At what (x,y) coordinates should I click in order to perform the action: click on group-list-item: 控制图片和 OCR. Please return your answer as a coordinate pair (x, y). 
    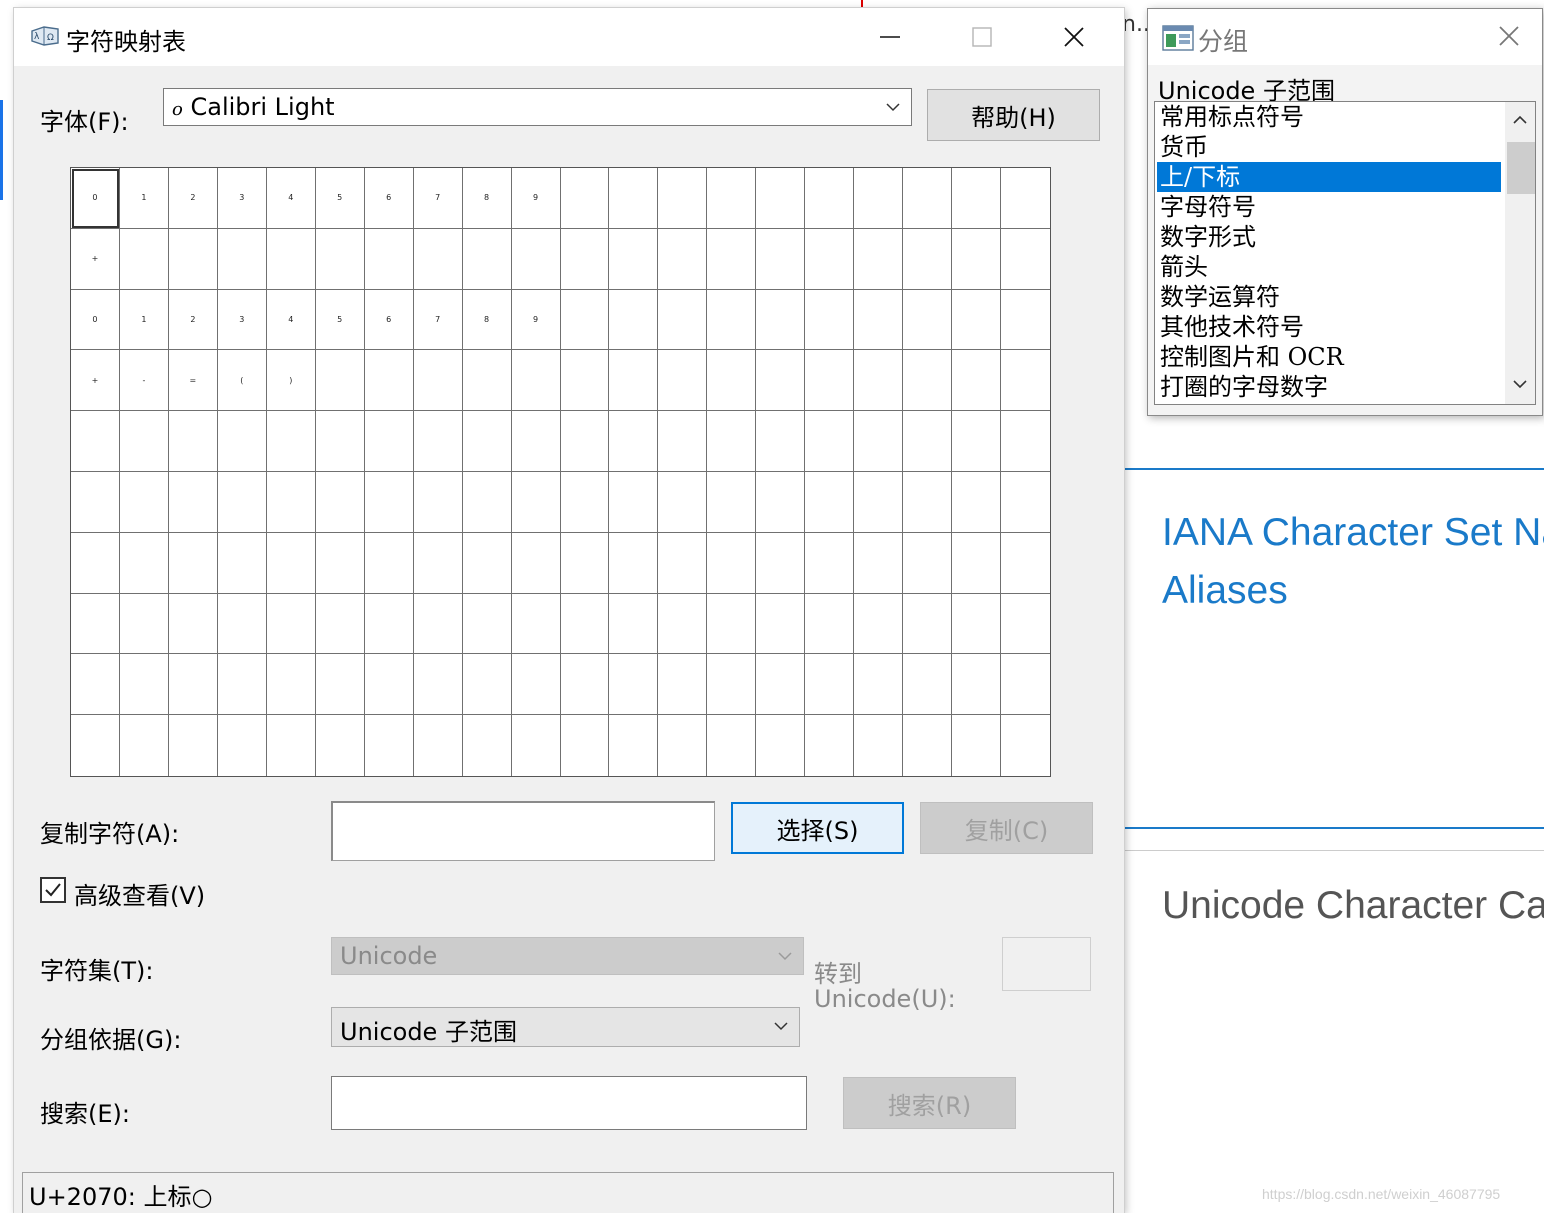
    Looking at the image, I should click on (1329, 357).